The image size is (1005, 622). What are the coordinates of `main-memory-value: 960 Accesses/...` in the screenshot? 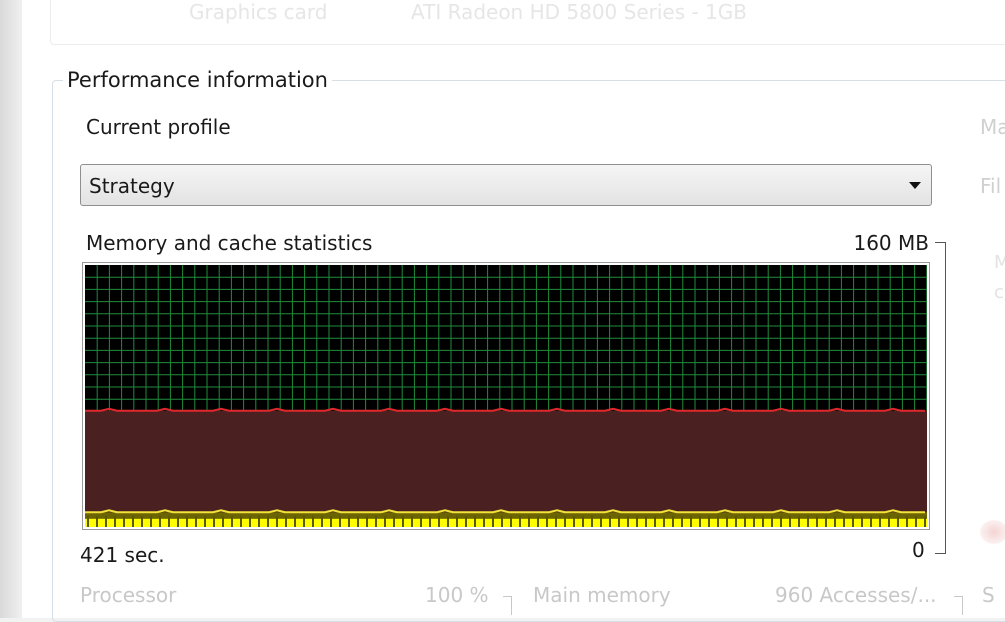 It's located at (856, 595).